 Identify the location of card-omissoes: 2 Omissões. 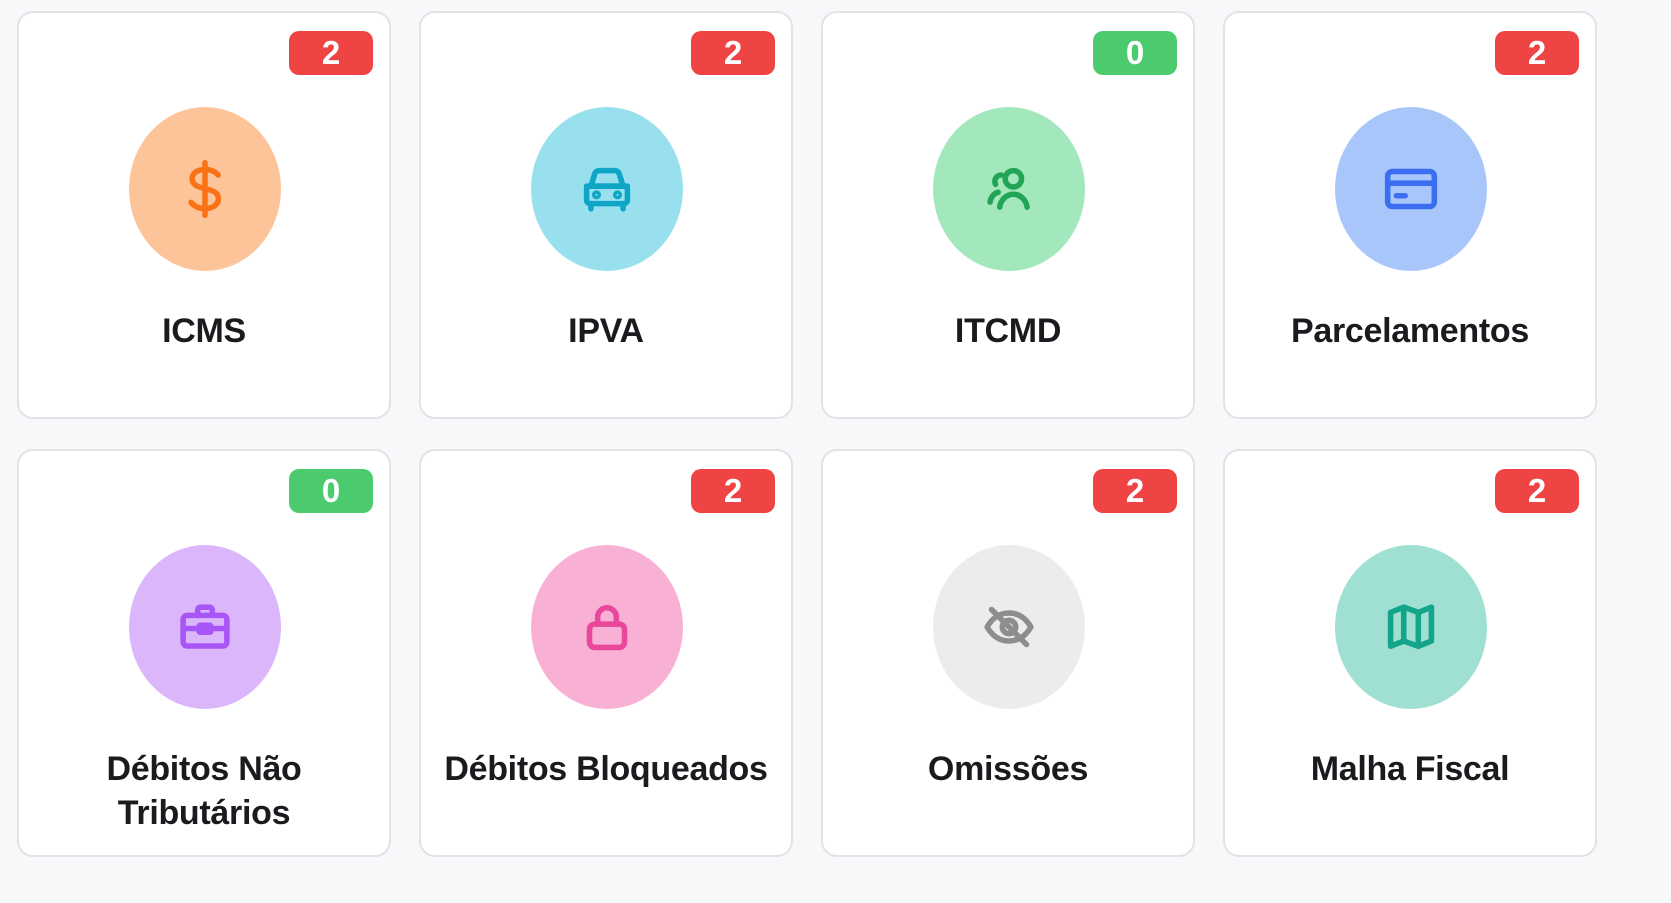
(1008, 653).